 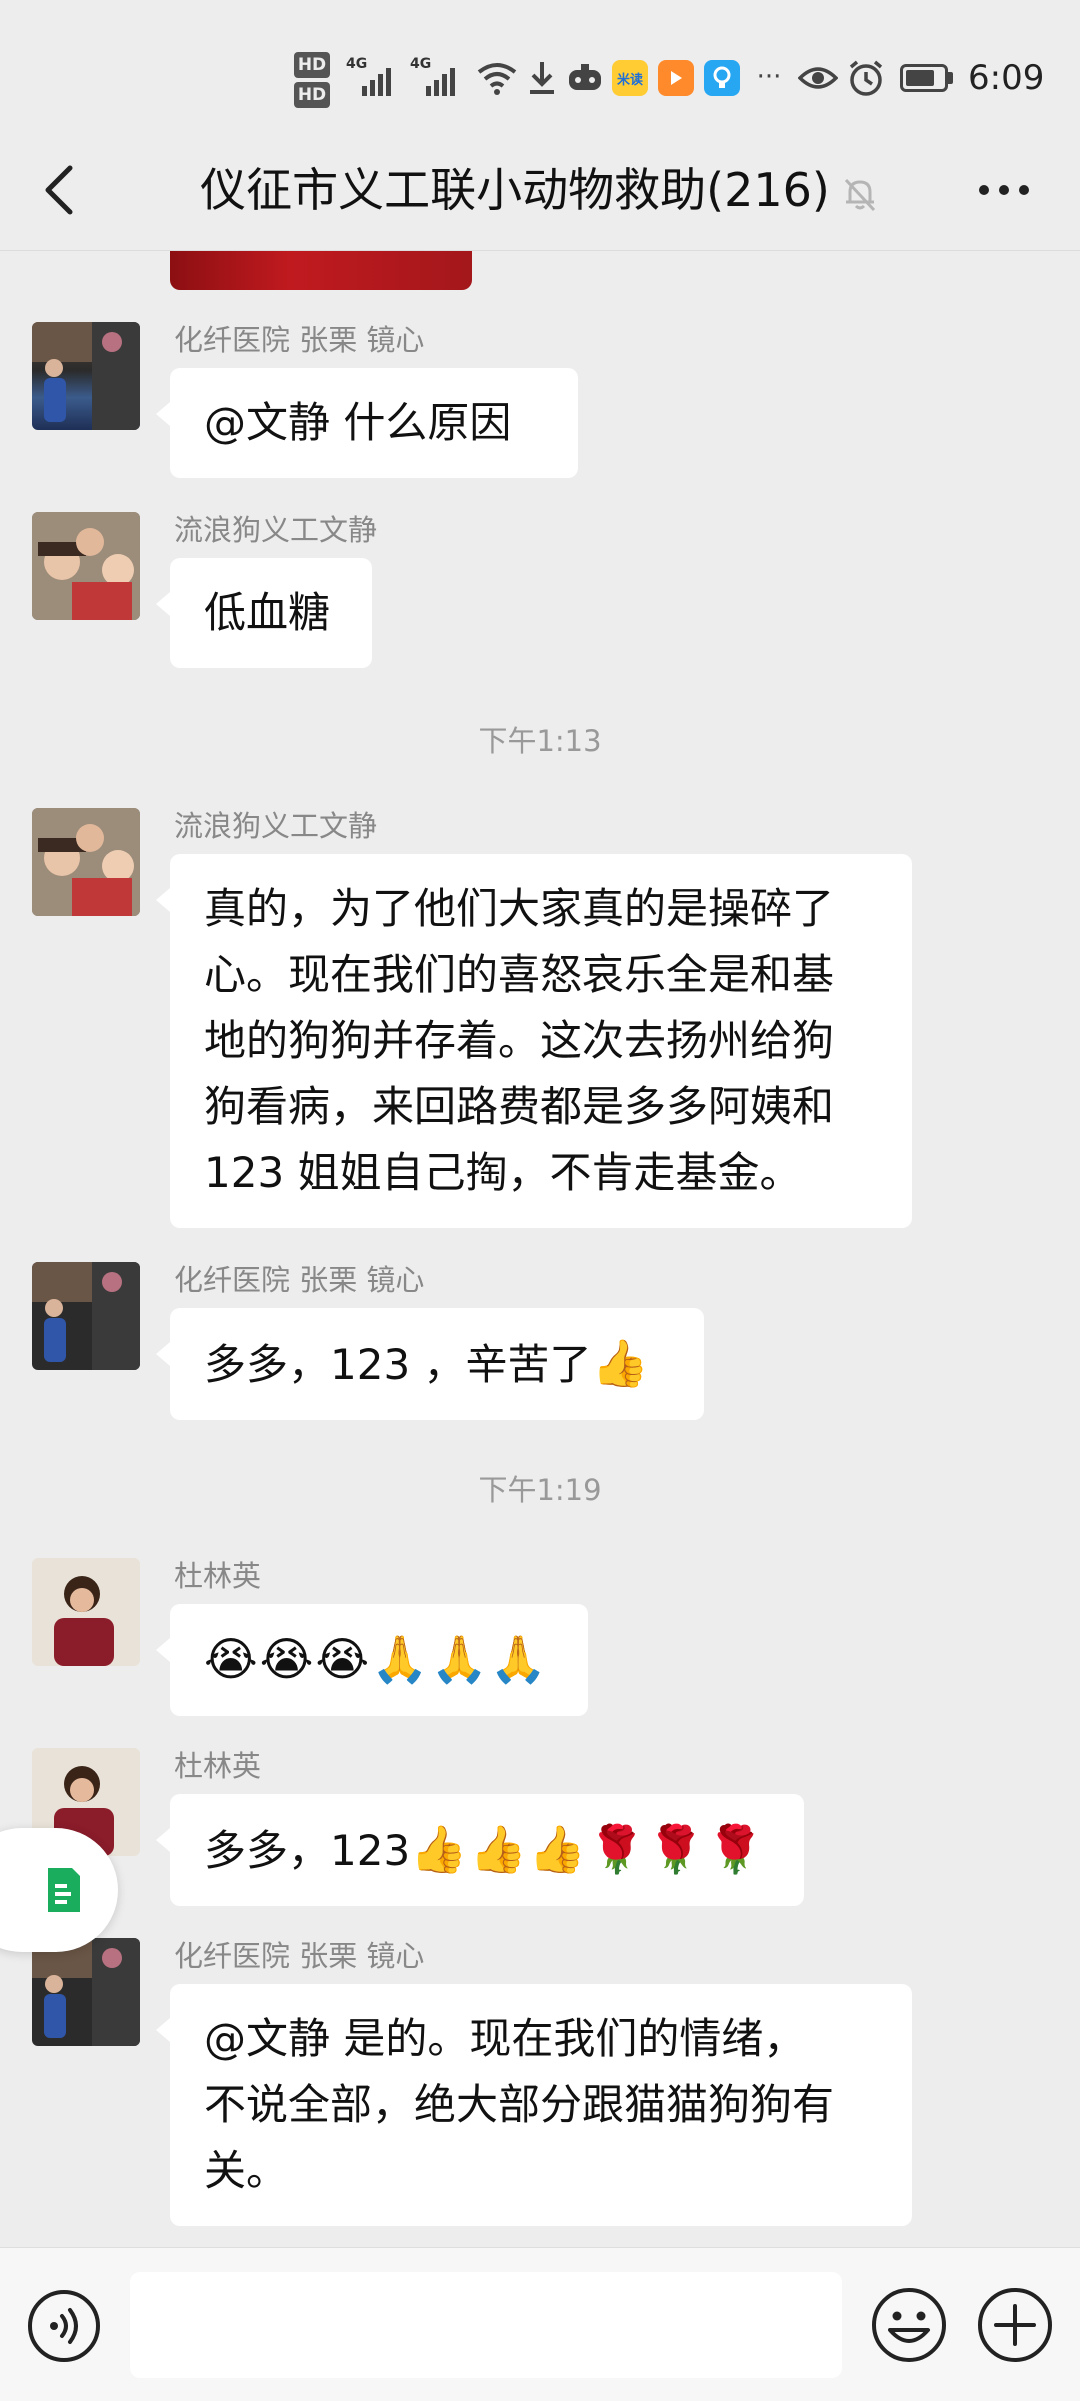 I want to click on message-line: 心。现在我们的喜怒哀乐全是和基, so click(x=519, y=974).